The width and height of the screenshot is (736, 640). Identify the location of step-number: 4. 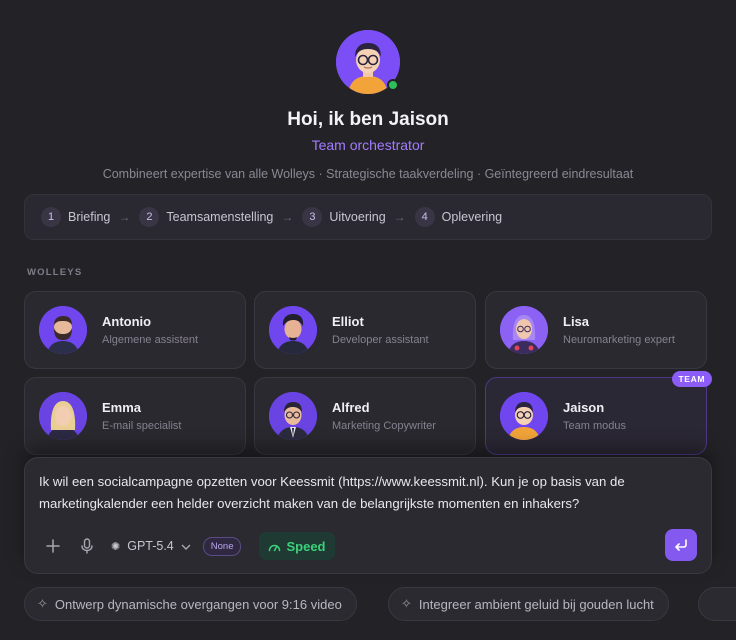
(424, 217).